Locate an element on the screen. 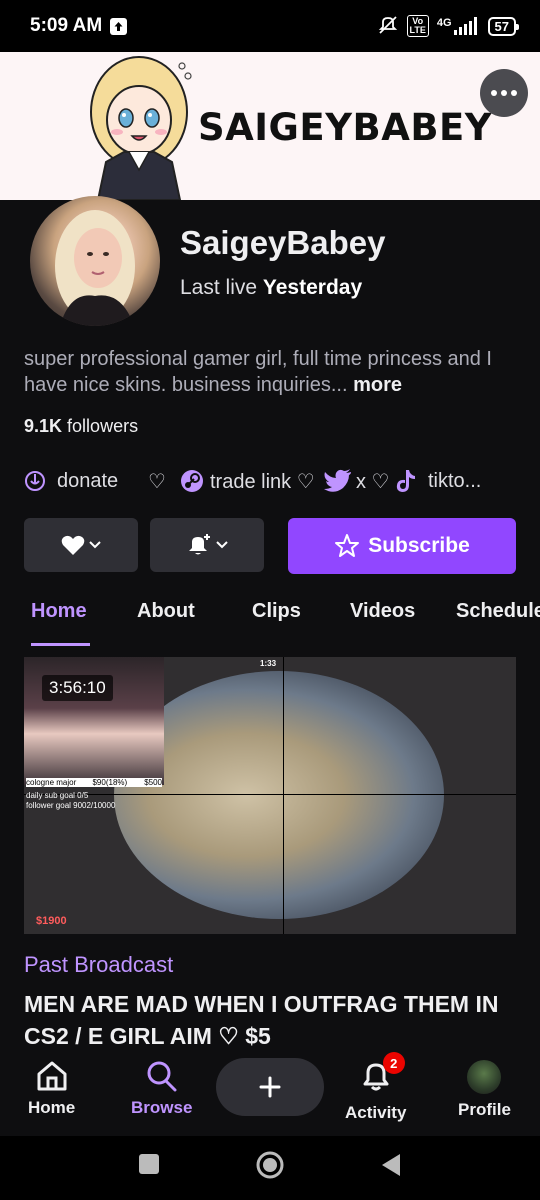  steam-icon is located at coordinates (192, 481).